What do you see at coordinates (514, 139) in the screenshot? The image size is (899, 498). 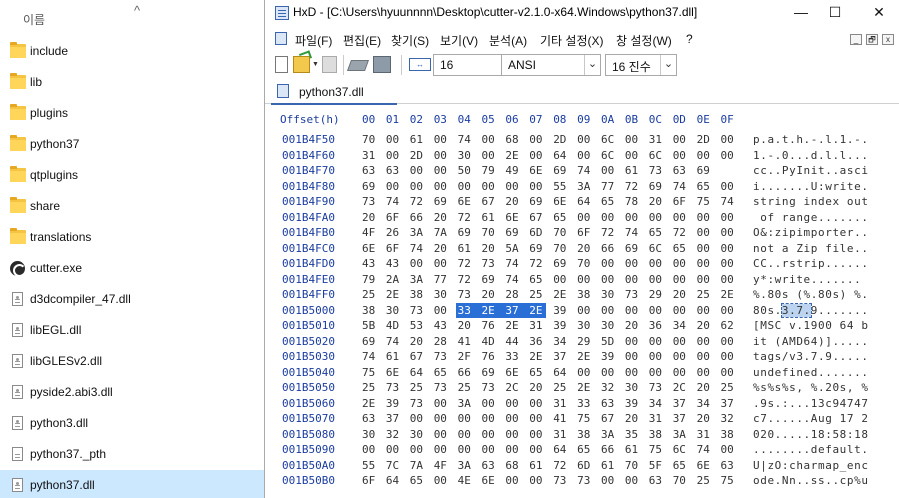 I see `hex-byte: 68` at bounding box center [514, 139].